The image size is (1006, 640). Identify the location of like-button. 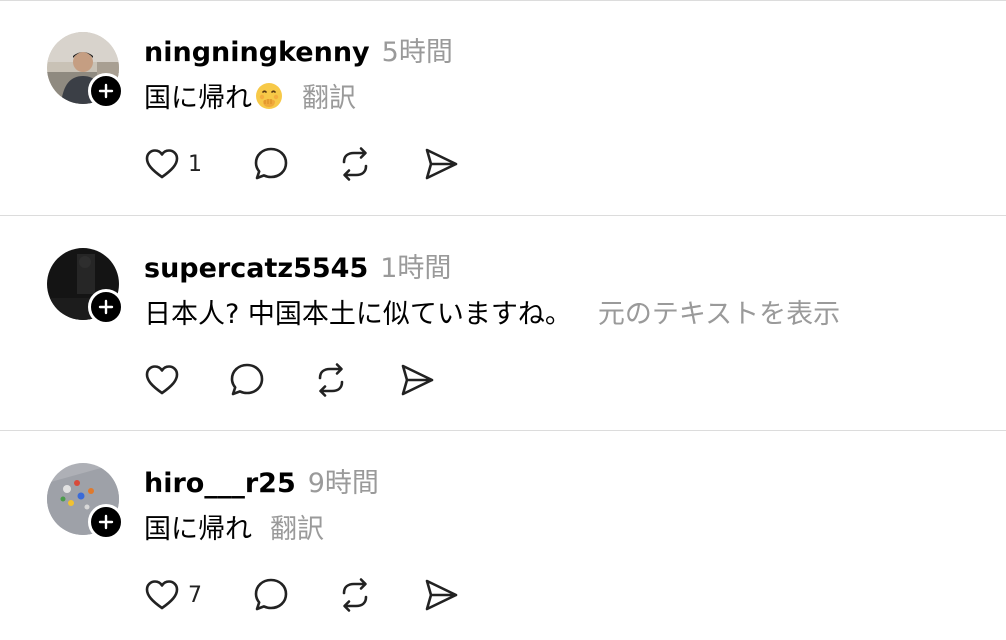
(162, 380).